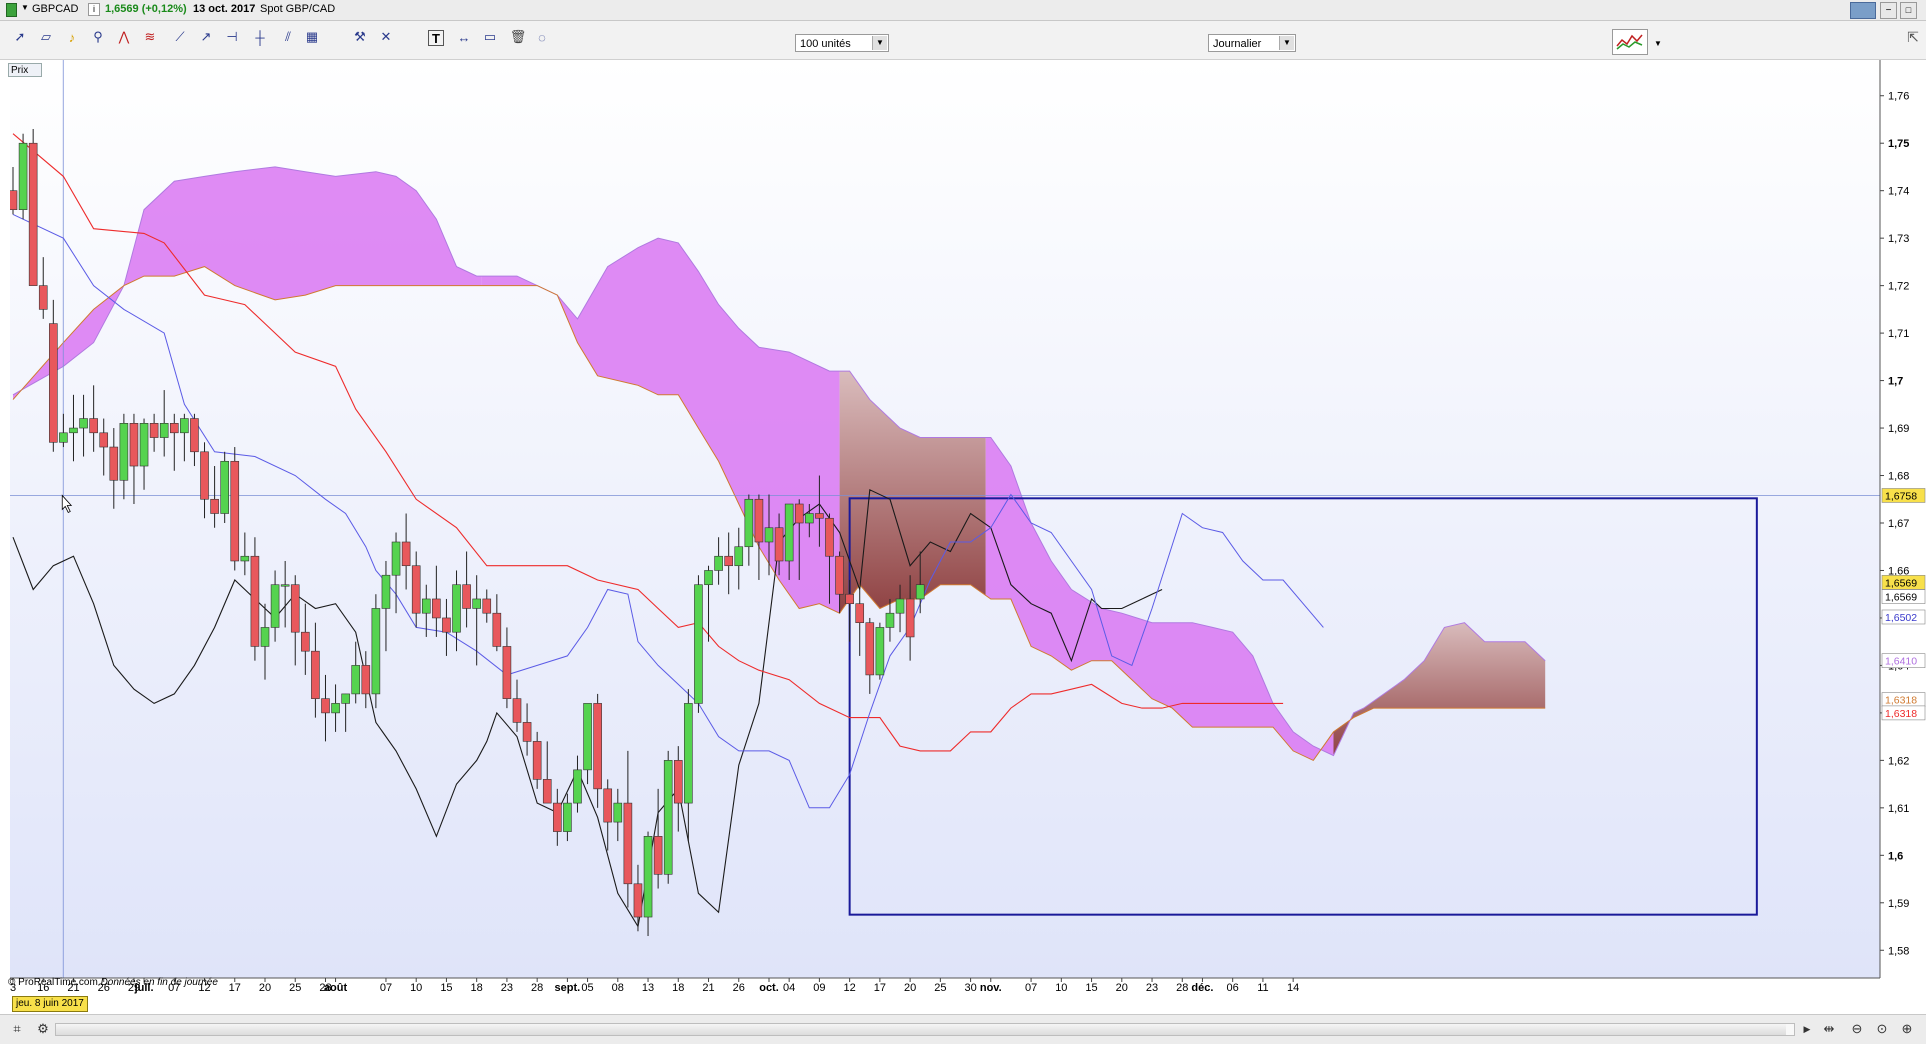 The width and height of the screenshot is (1926, 1044). I want to click on price-scale-button: Prix, so click(25, 70).